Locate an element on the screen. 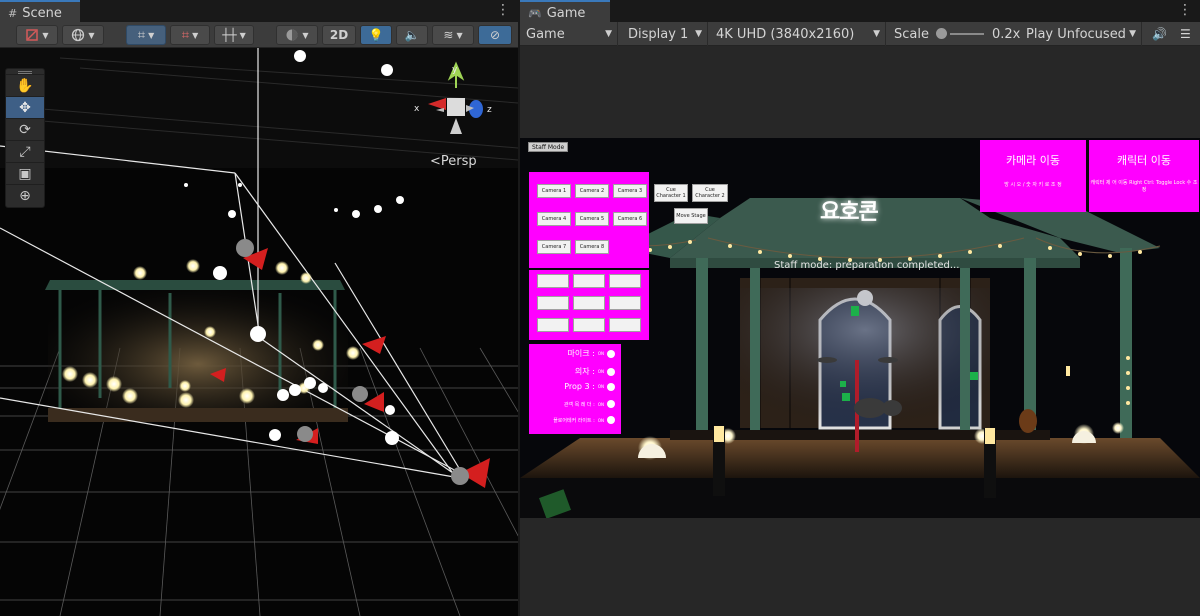 The image size is (1200, 616). toggle-chair-label: 의자 : is located at coordinates (584, 371).